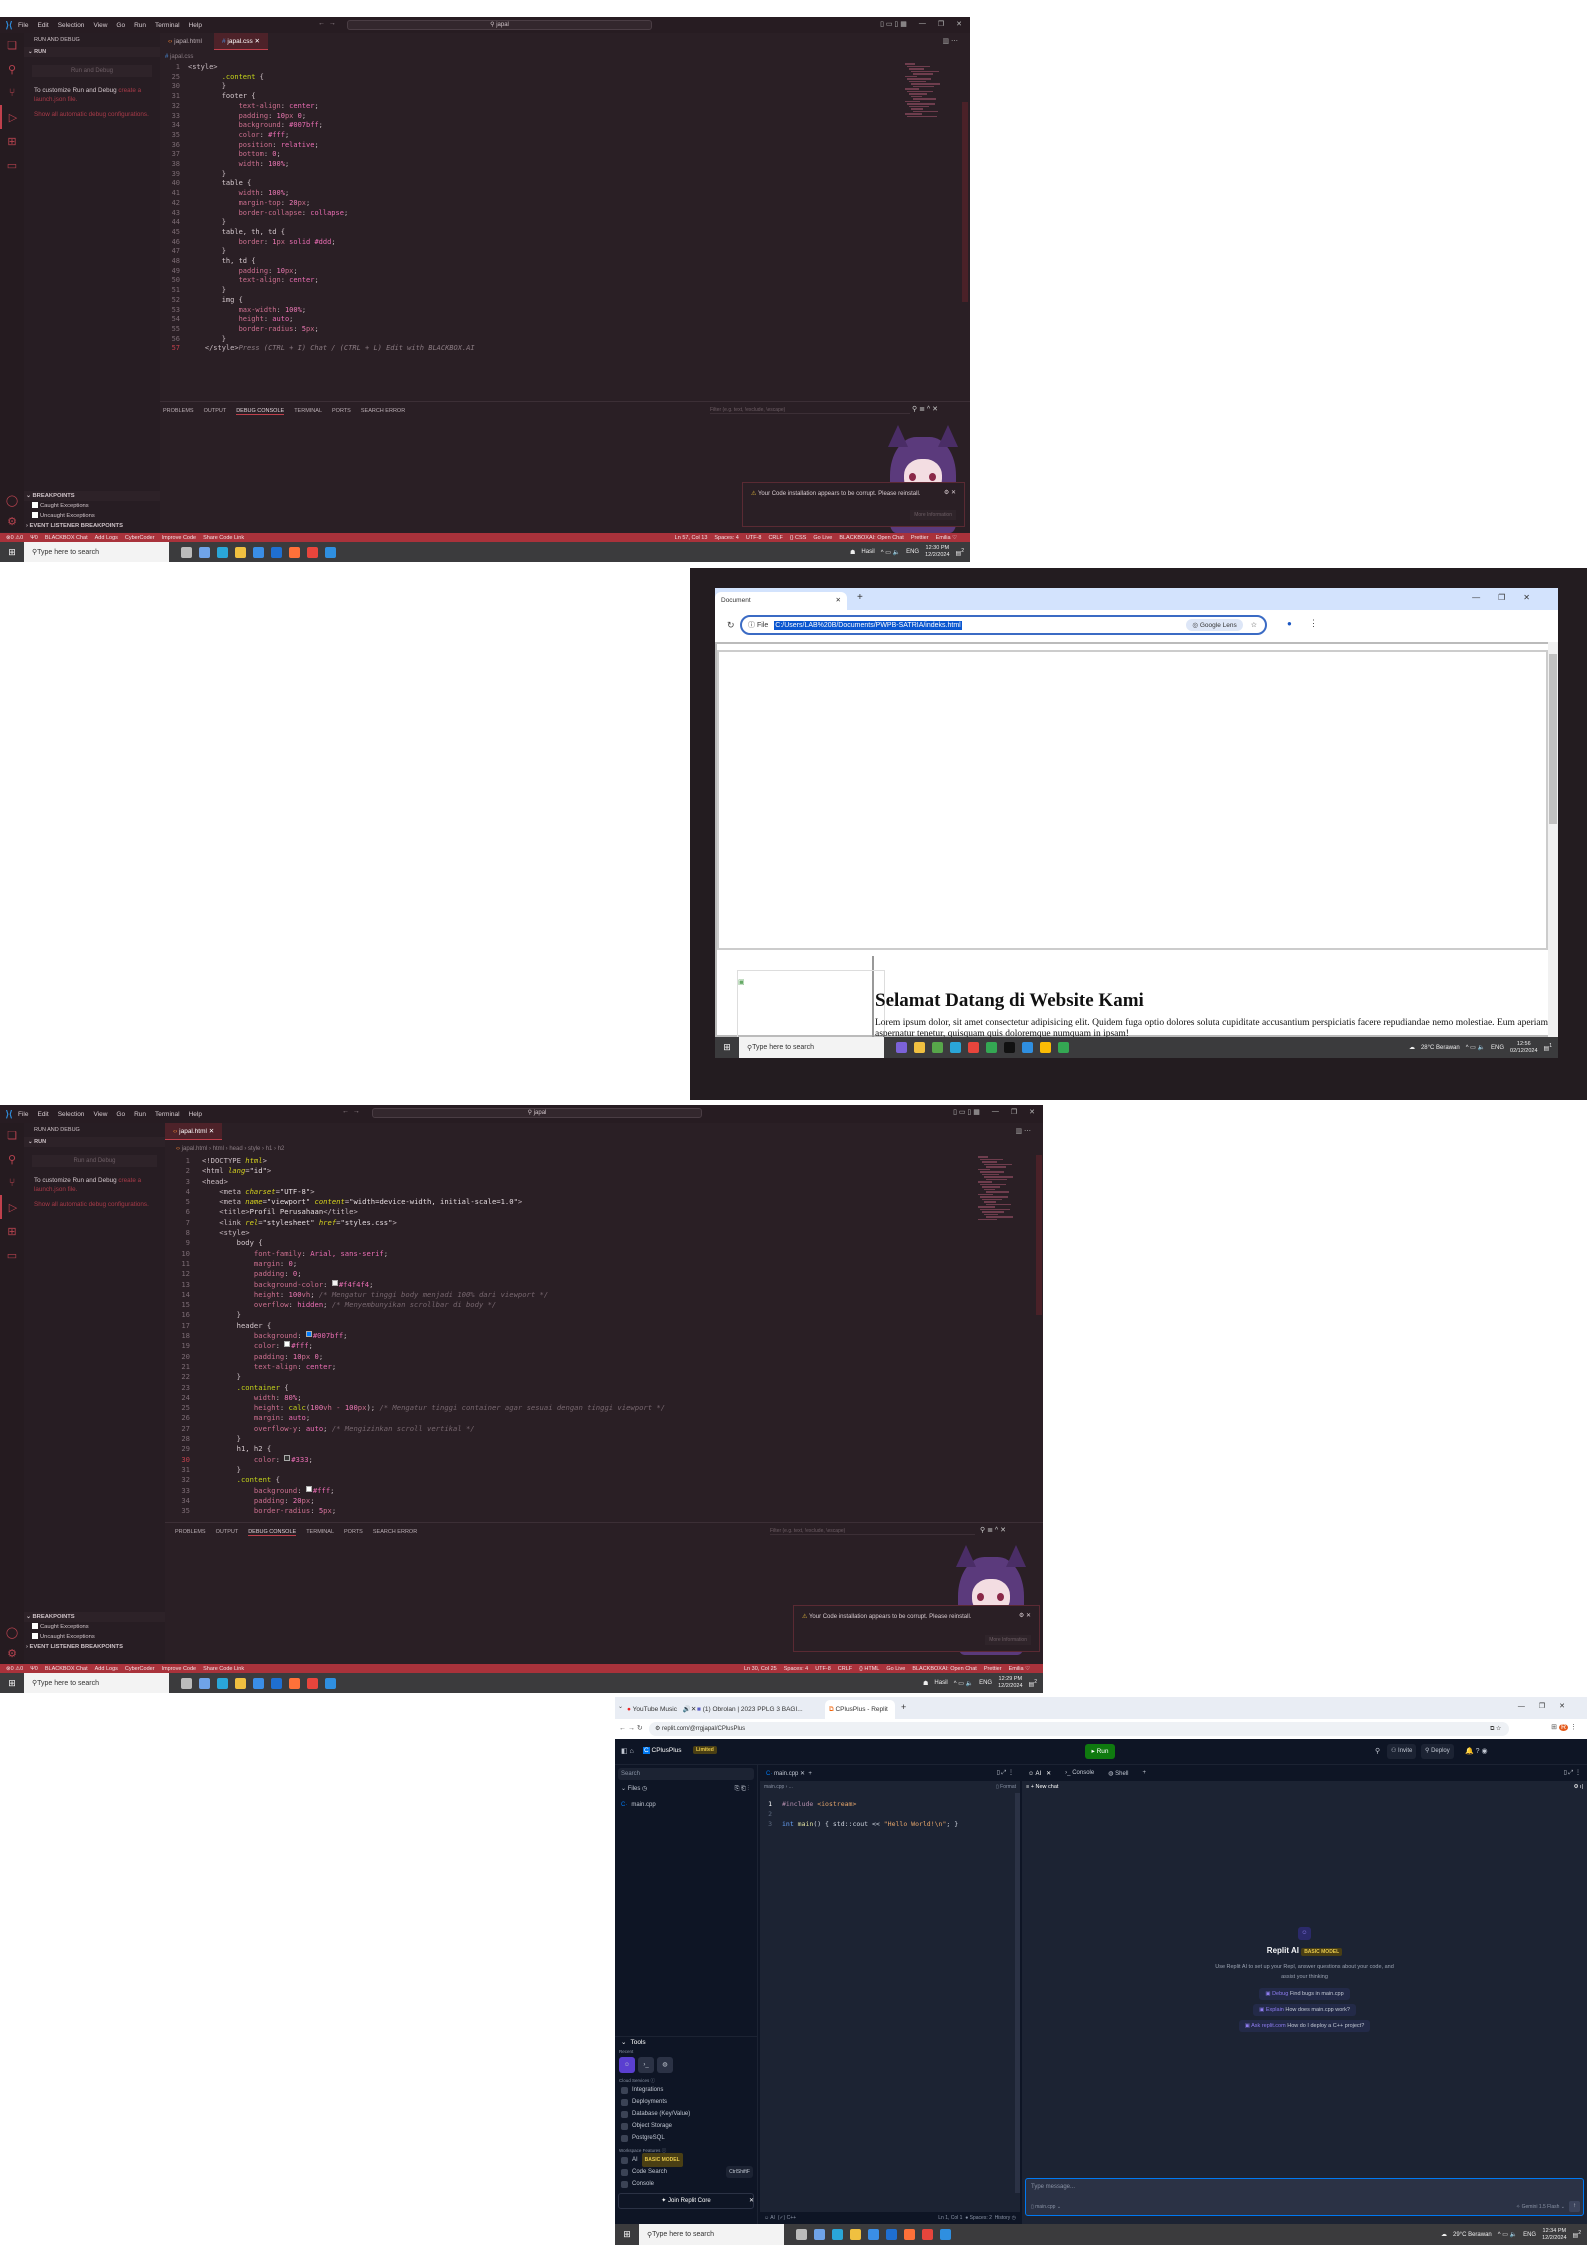 The image size is (1587, 2245). What do you see at coordinates (1006, 1787) in the screenshot?
I see `format-button: ▯ Format` at bounding box center [1006, 1787].